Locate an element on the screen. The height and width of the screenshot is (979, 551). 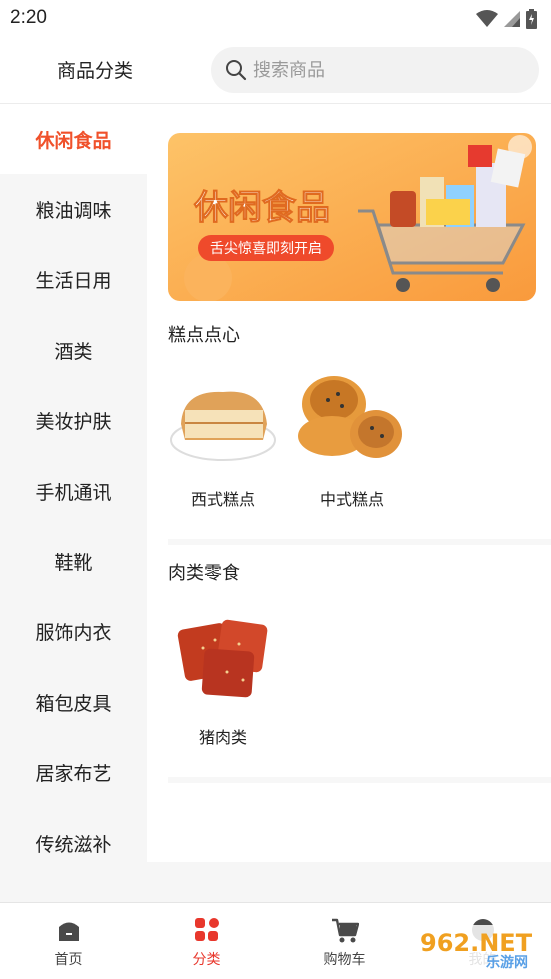
product-chinese-pastry: 中式糕点 is located at coordinates (352, 440).